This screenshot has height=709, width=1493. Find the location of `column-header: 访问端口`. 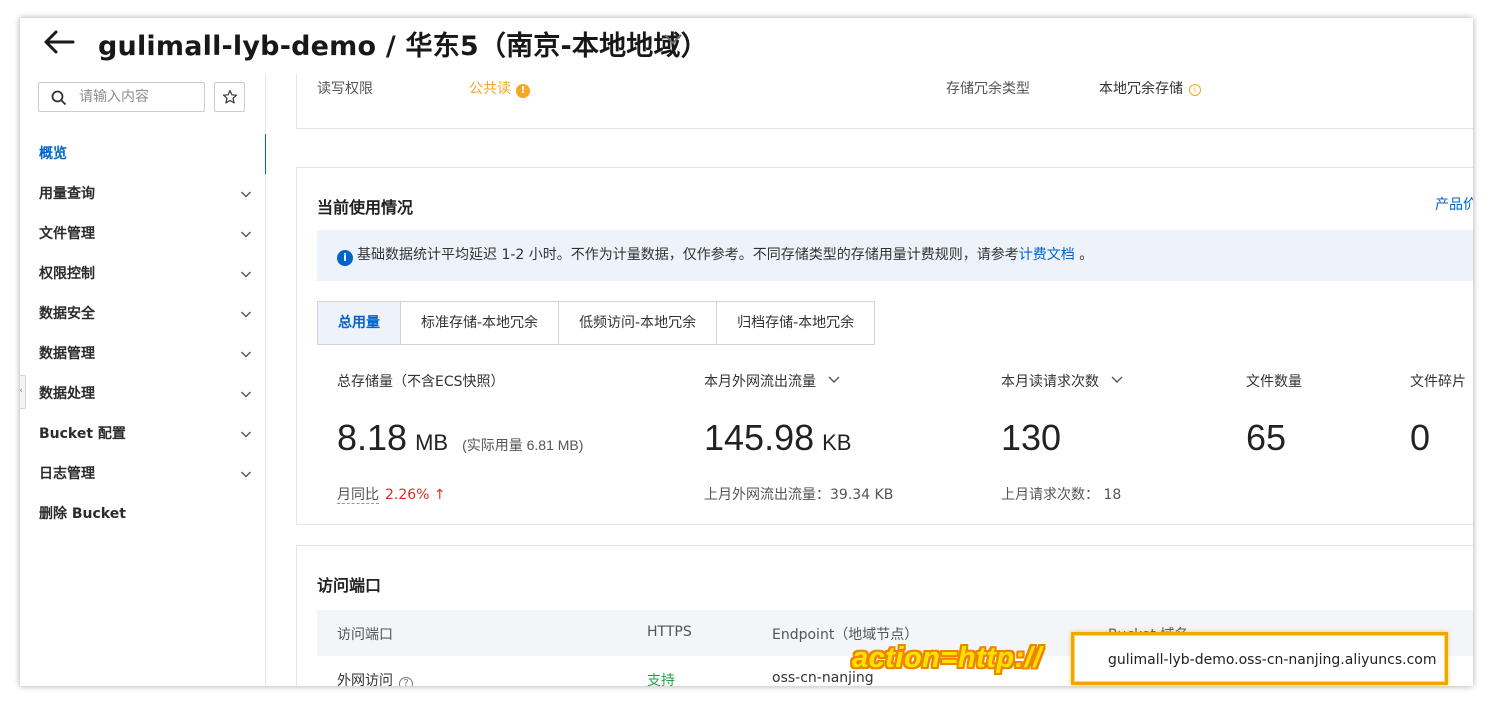

column-header: 访问端口 is located at coordinates (365, 635).